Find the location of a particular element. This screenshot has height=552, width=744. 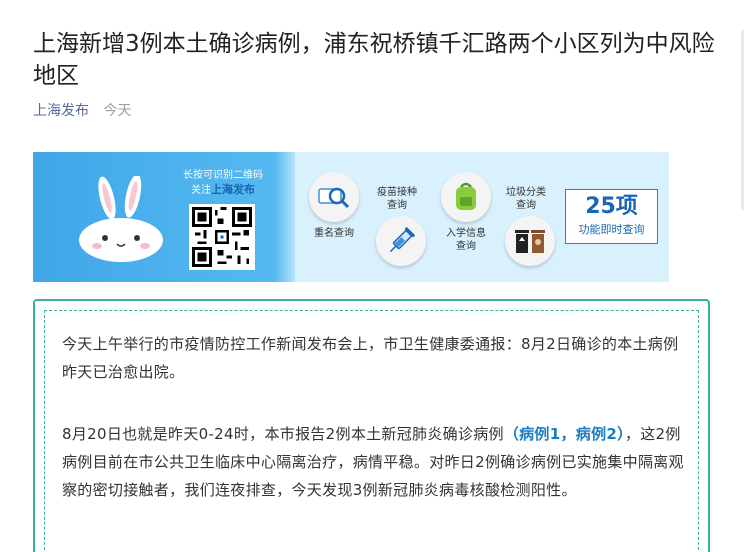

magnifier-id-icon is located at coordinates (334, 198).